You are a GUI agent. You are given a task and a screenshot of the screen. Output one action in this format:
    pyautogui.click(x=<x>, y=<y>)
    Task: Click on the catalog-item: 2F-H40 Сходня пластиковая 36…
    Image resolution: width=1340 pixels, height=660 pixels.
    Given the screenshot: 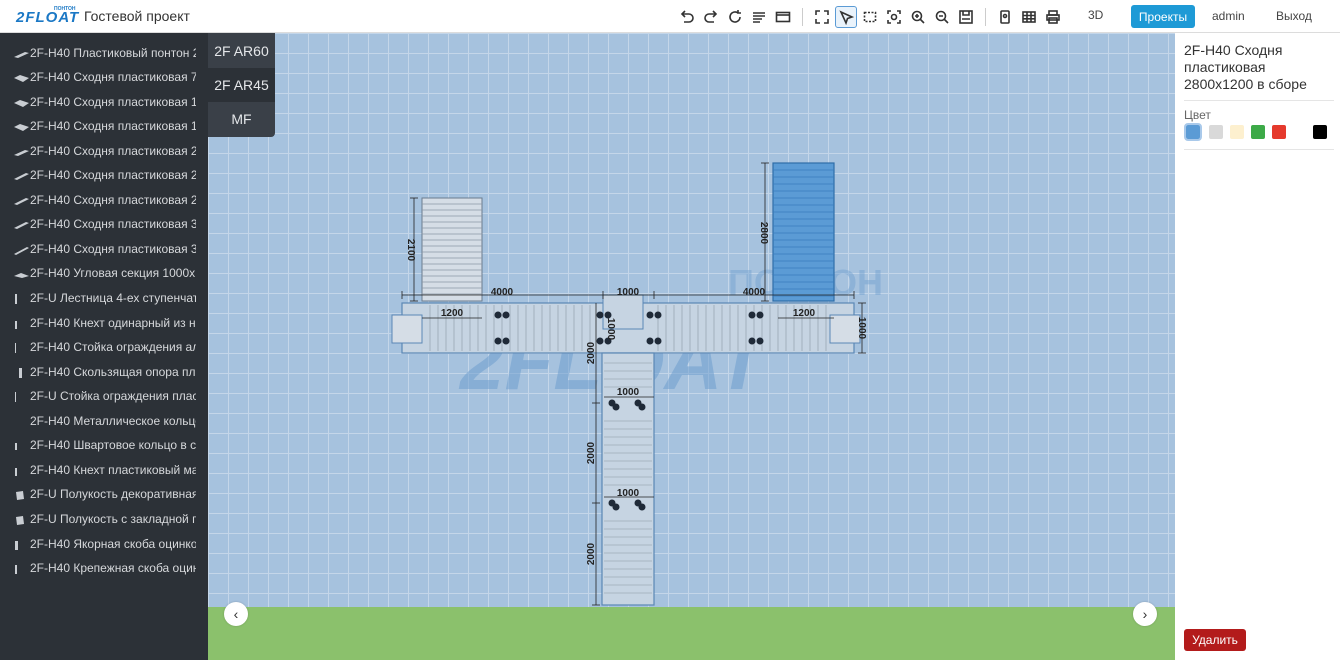 What is the action you would take?
    pyautogui.click(x=104, y=249)
    